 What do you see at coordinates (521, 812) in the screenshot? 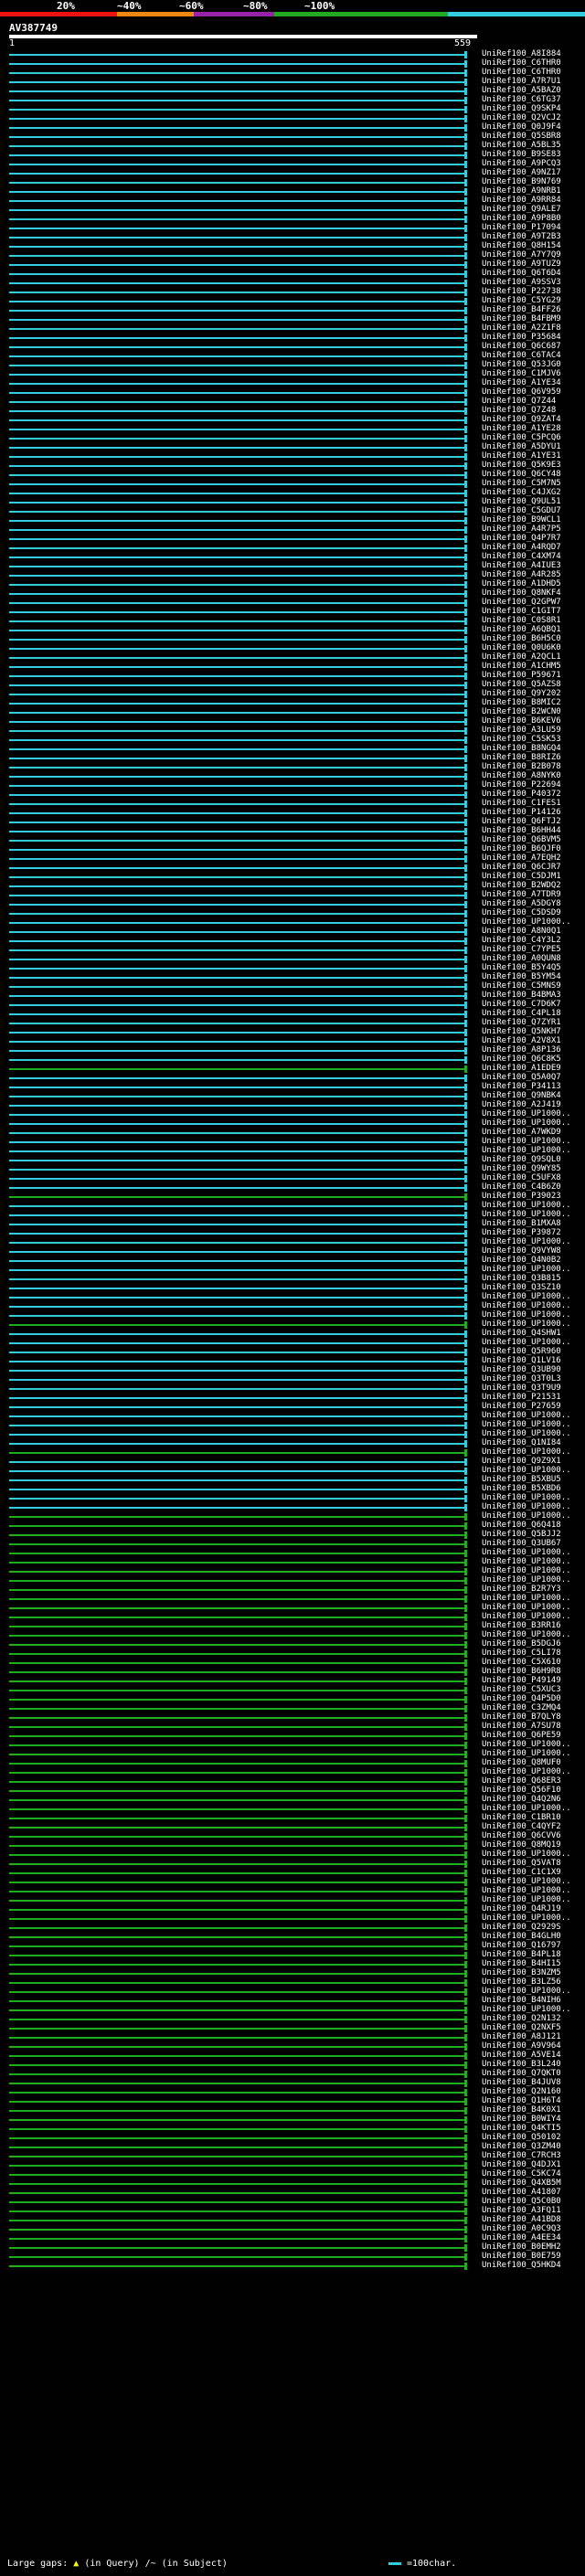
I see `hit-label: UniRef100_P14126` at bounding box center [521, 812].